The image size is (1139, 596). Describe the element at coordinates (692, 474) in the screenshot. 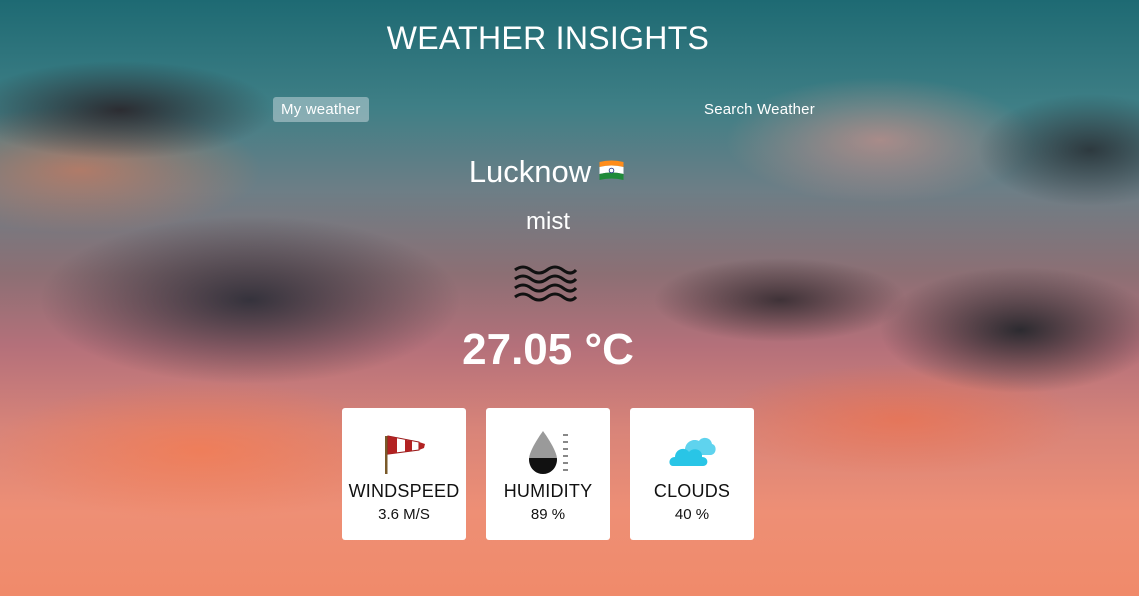

I see `clouds-card: CLOUDS 40 %` at that location.